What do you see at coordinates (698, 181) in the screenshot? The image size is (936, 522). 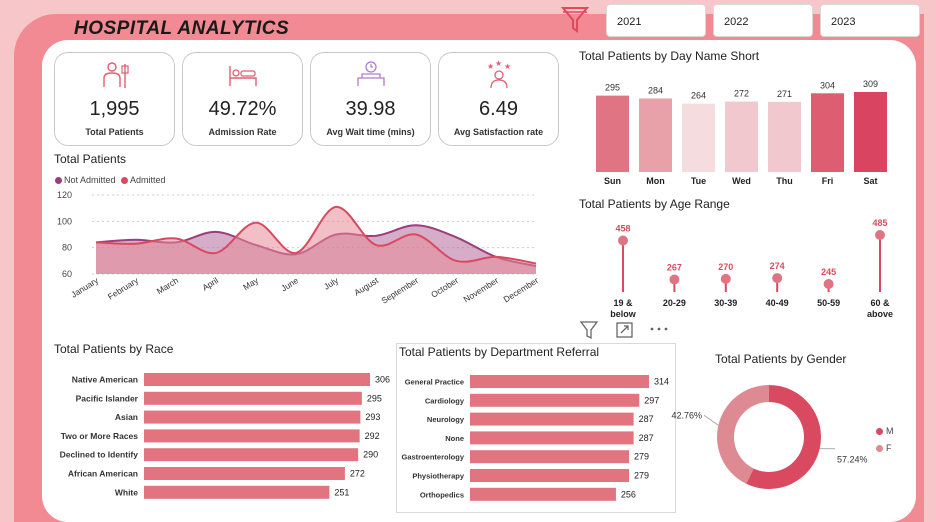 I see `day-tick-label: Tue` at bounding box center [698, 181].